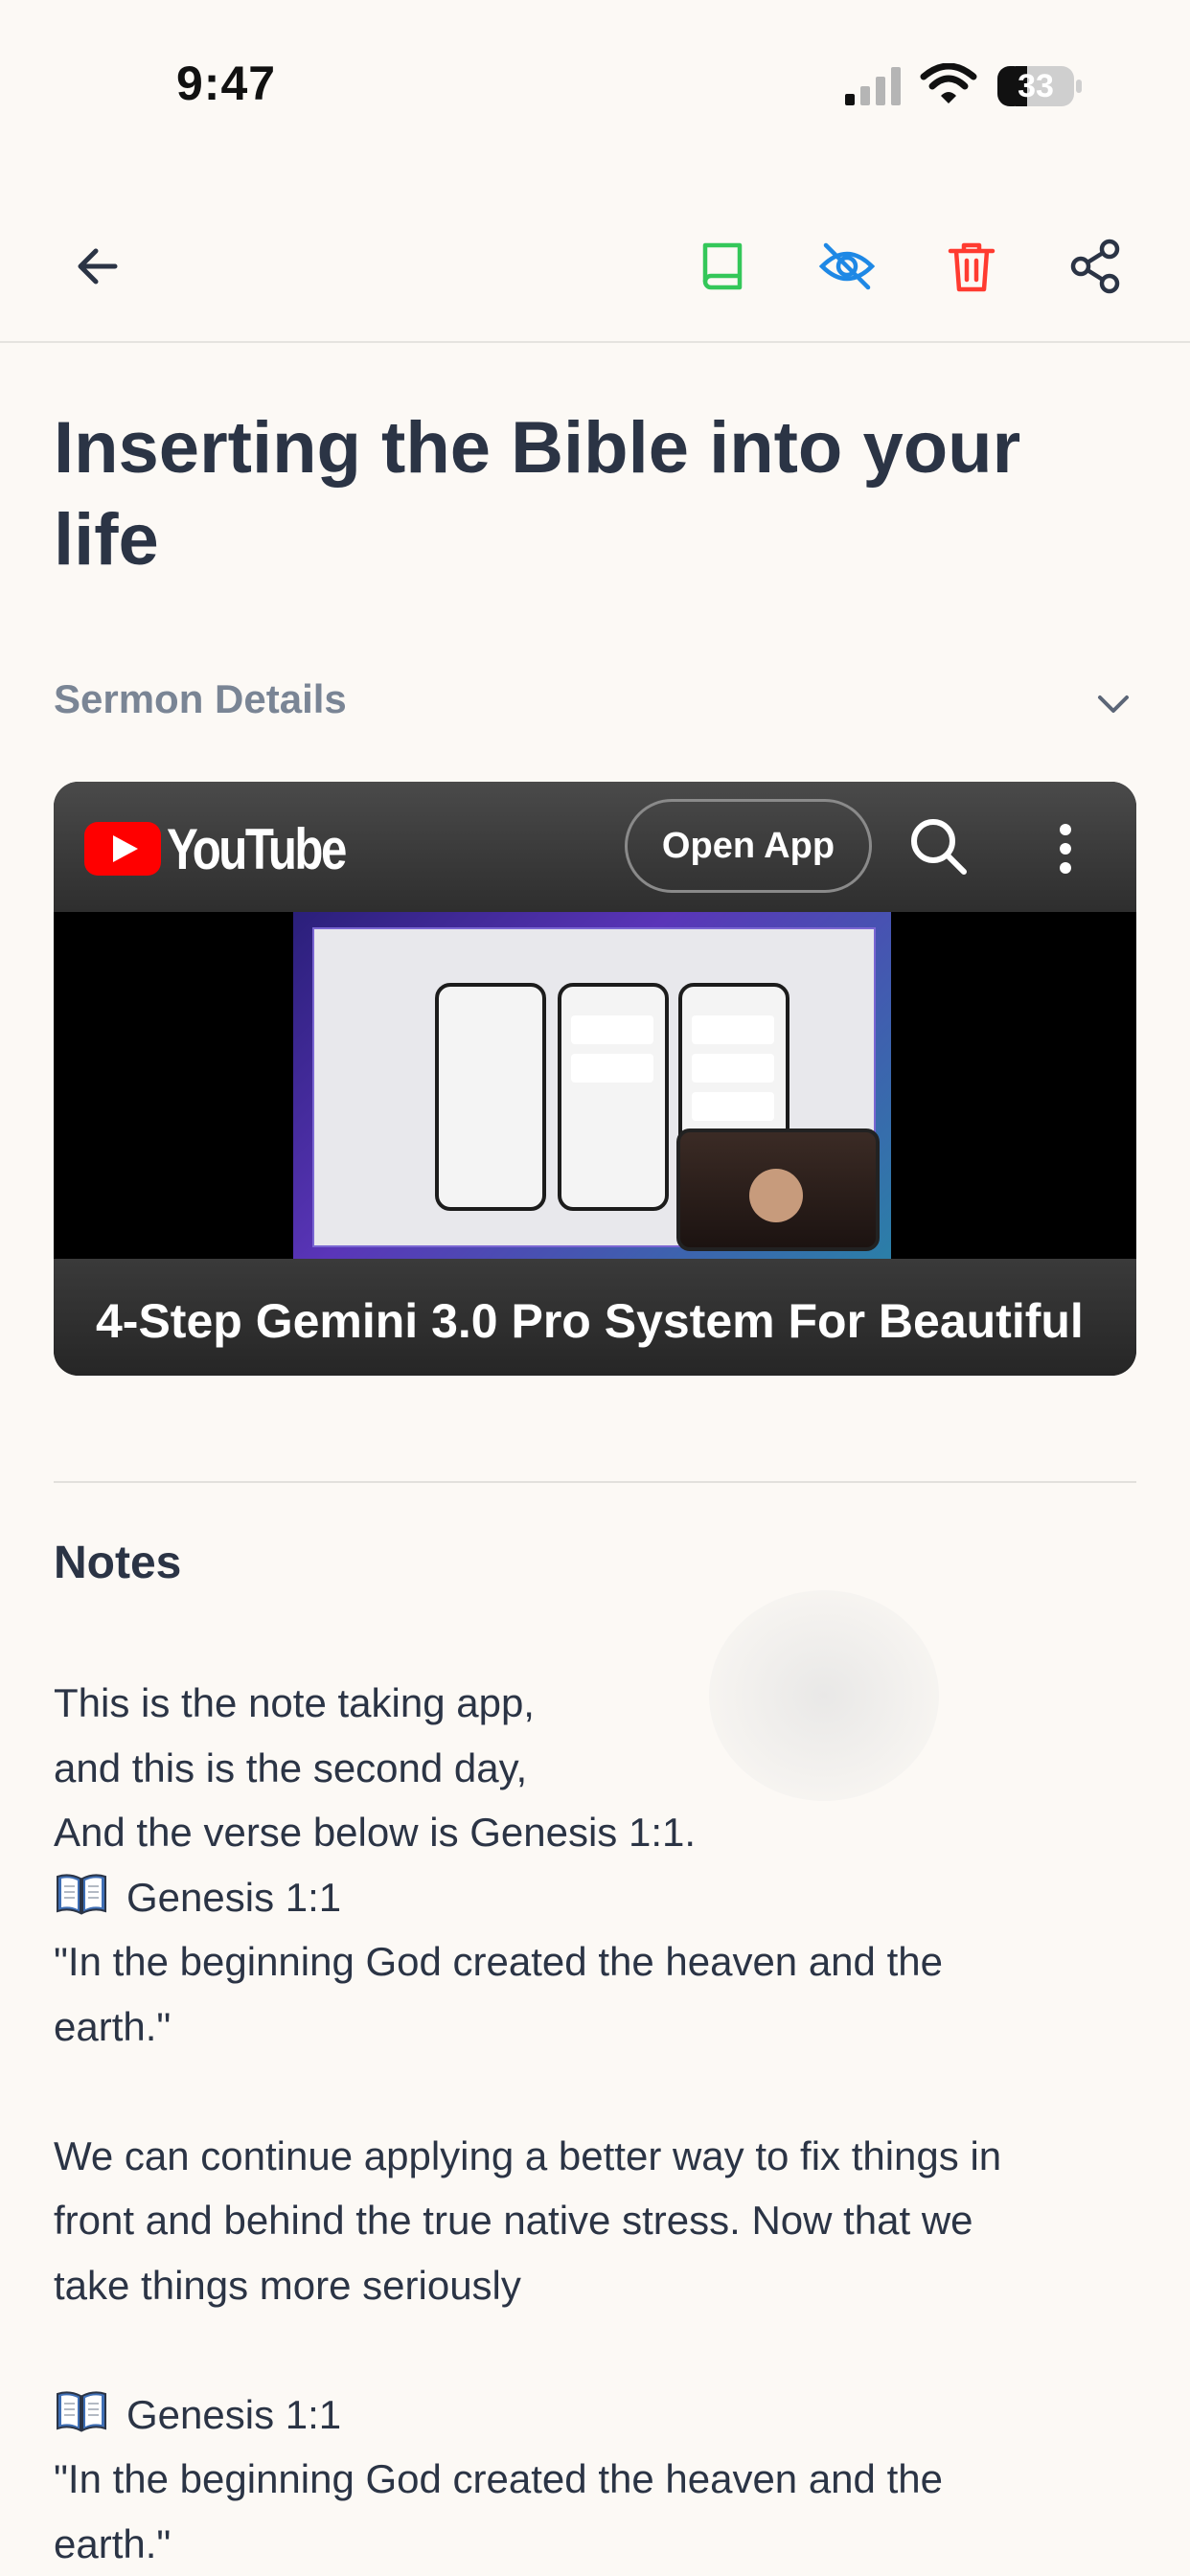  What do you see at coordinates (595, 847) in the screenshot?
I see `video-header: YouTube Open App` at bounding box center [595, 847].